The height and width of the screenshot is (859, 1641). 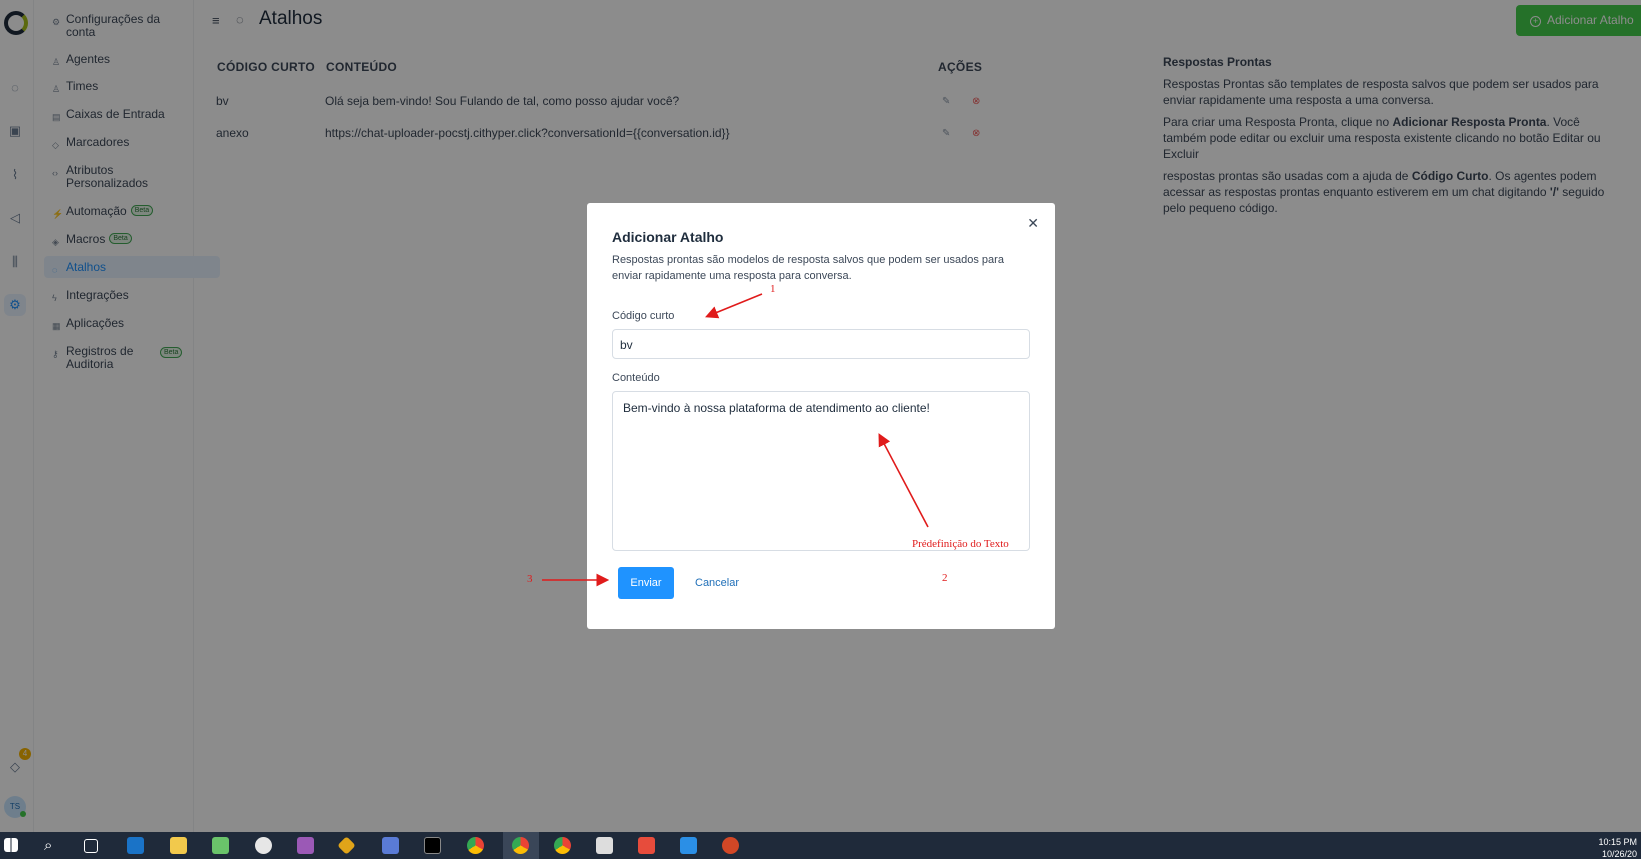 I want to click on vscode-icon, so click(x=688, y=845).